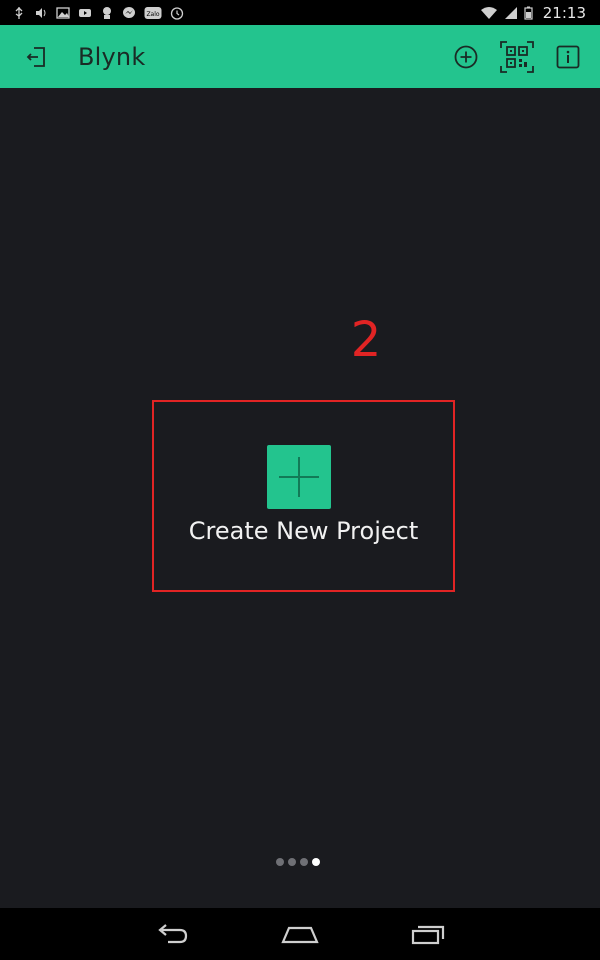 Image resolution: width=600 pixels, height=960 pixels. What do you see at coordinates (511, 13) in the screenshot?
I see `signal-icon` at bounding box center [511, 13].